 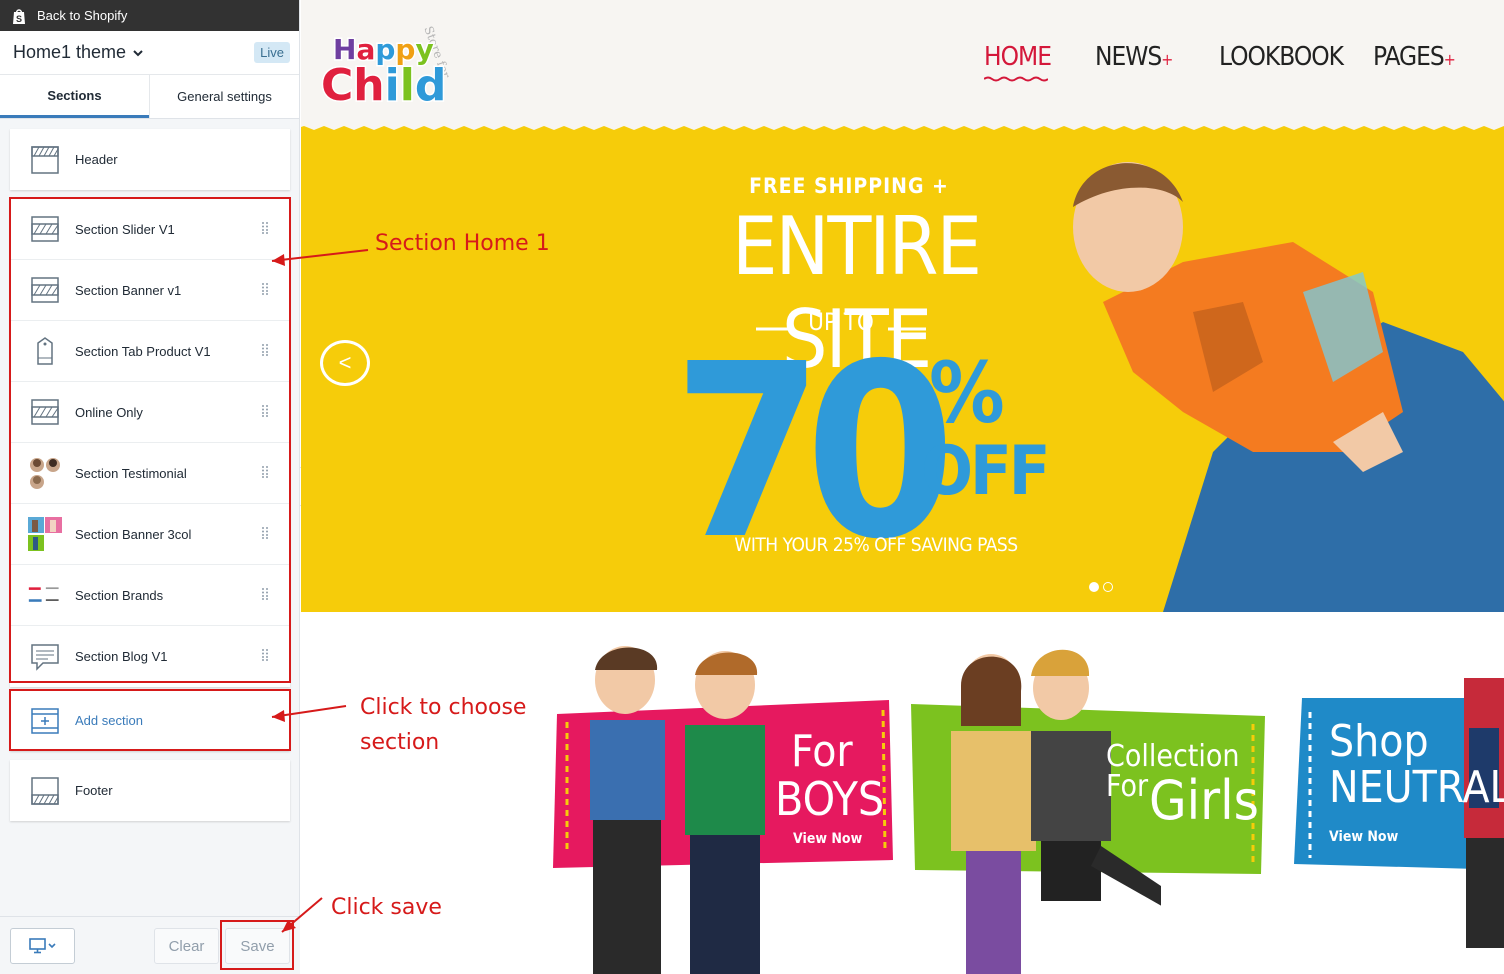 What do you see at coordinates (677, 810) in the screenshot?
I see `boys-photo` at bounding box center [677, 810].